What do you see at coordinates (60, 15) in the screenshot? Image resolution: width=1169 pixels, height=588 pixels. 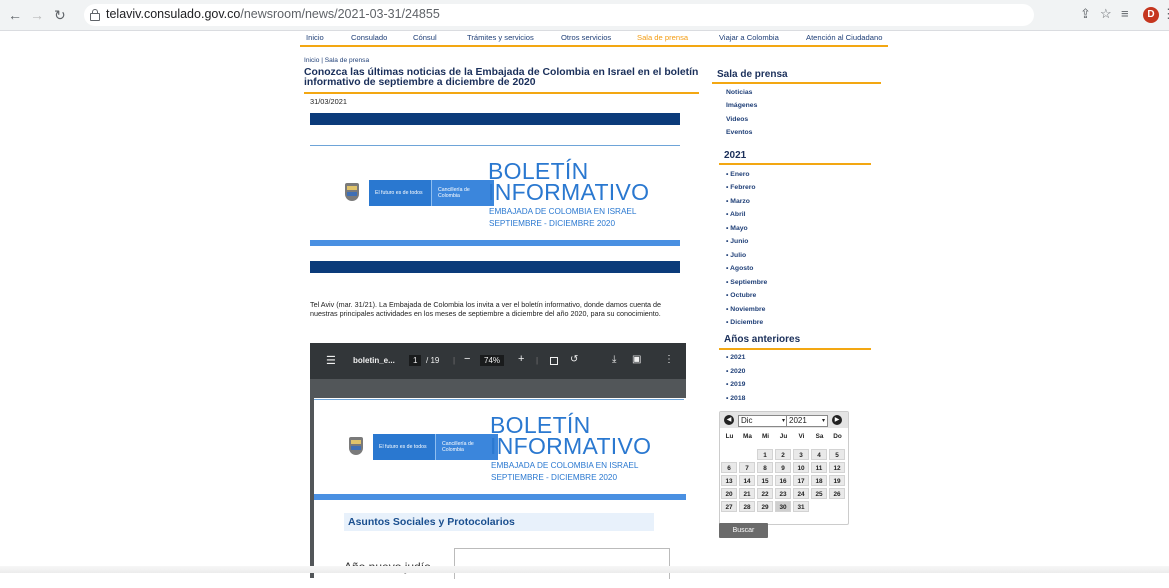 I see `reload-icon: ↻` at bounding box center [60, 15].